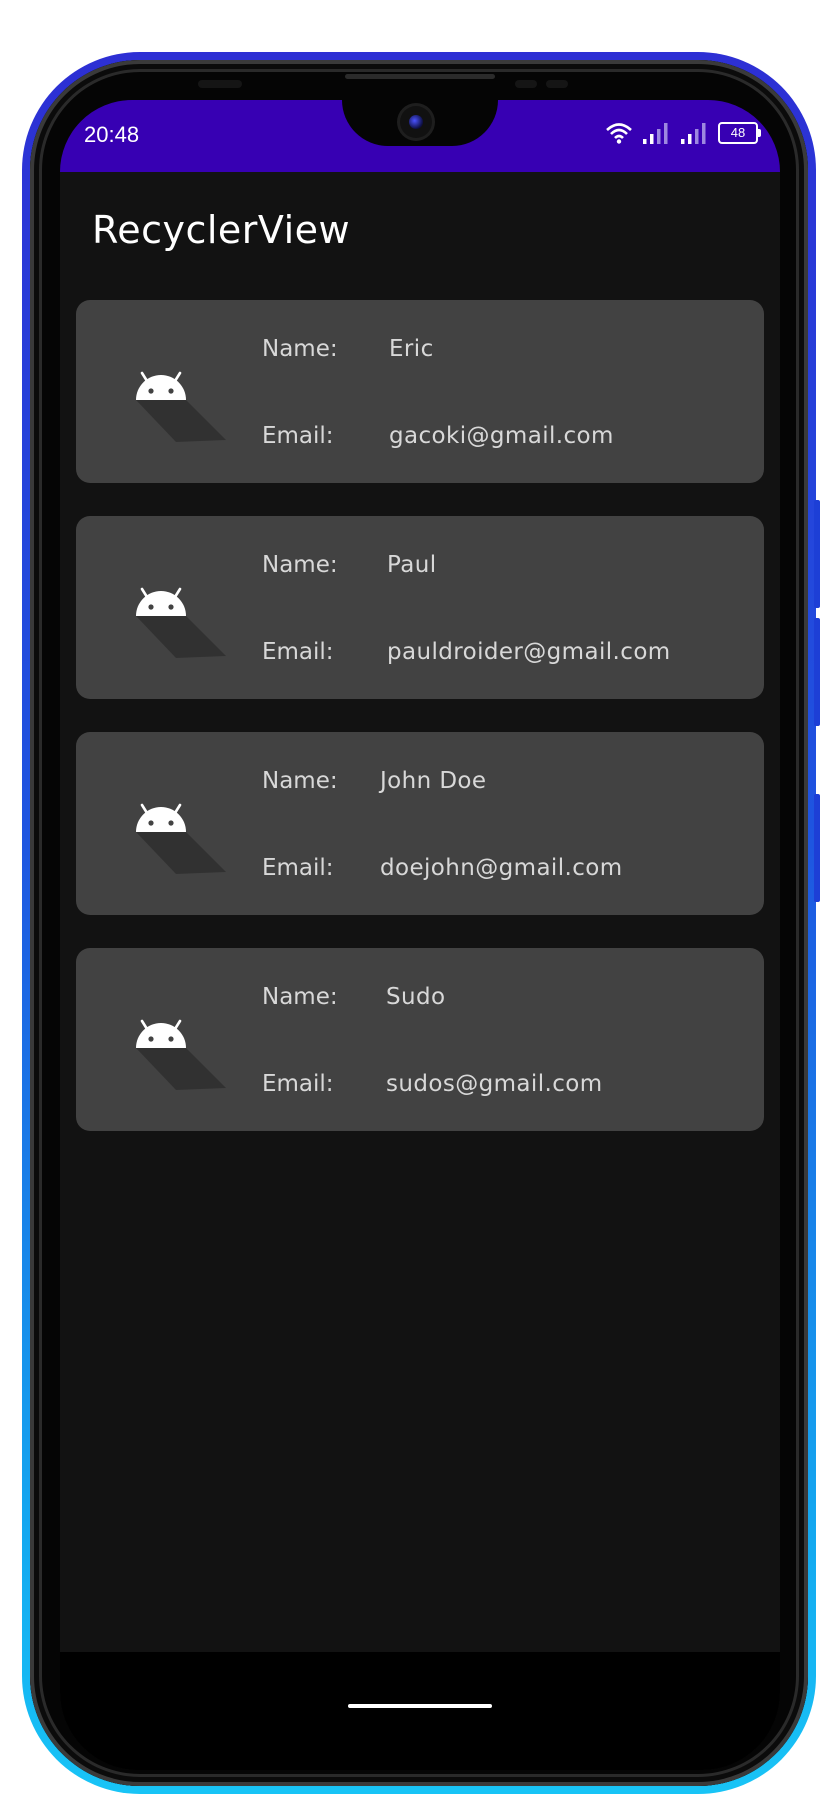  Describe the element at coordinates (412, 565) in the screenshot. I see `name-value: Paul` at that location.